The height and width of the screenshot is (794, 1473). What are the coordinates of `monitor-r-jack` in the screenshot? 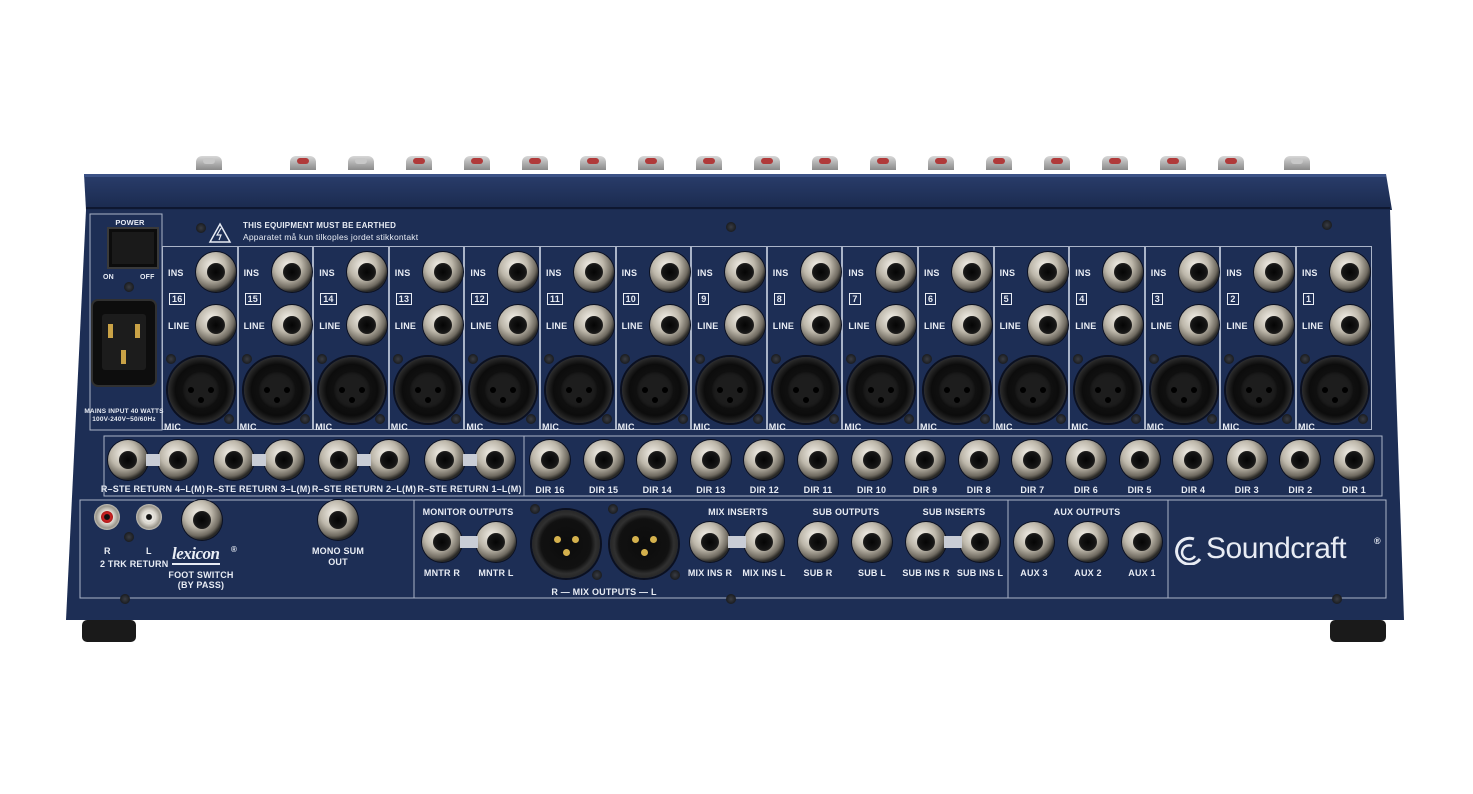 It's located at (442, 542).